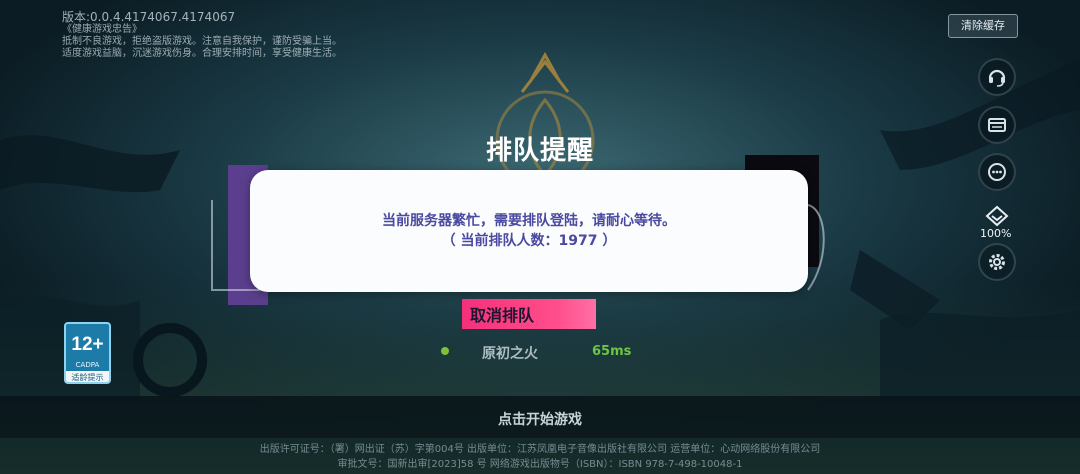 Image resolution: width=1080 pixels, height=474 pixels. I want to click on settings-button, so click(997, 262).